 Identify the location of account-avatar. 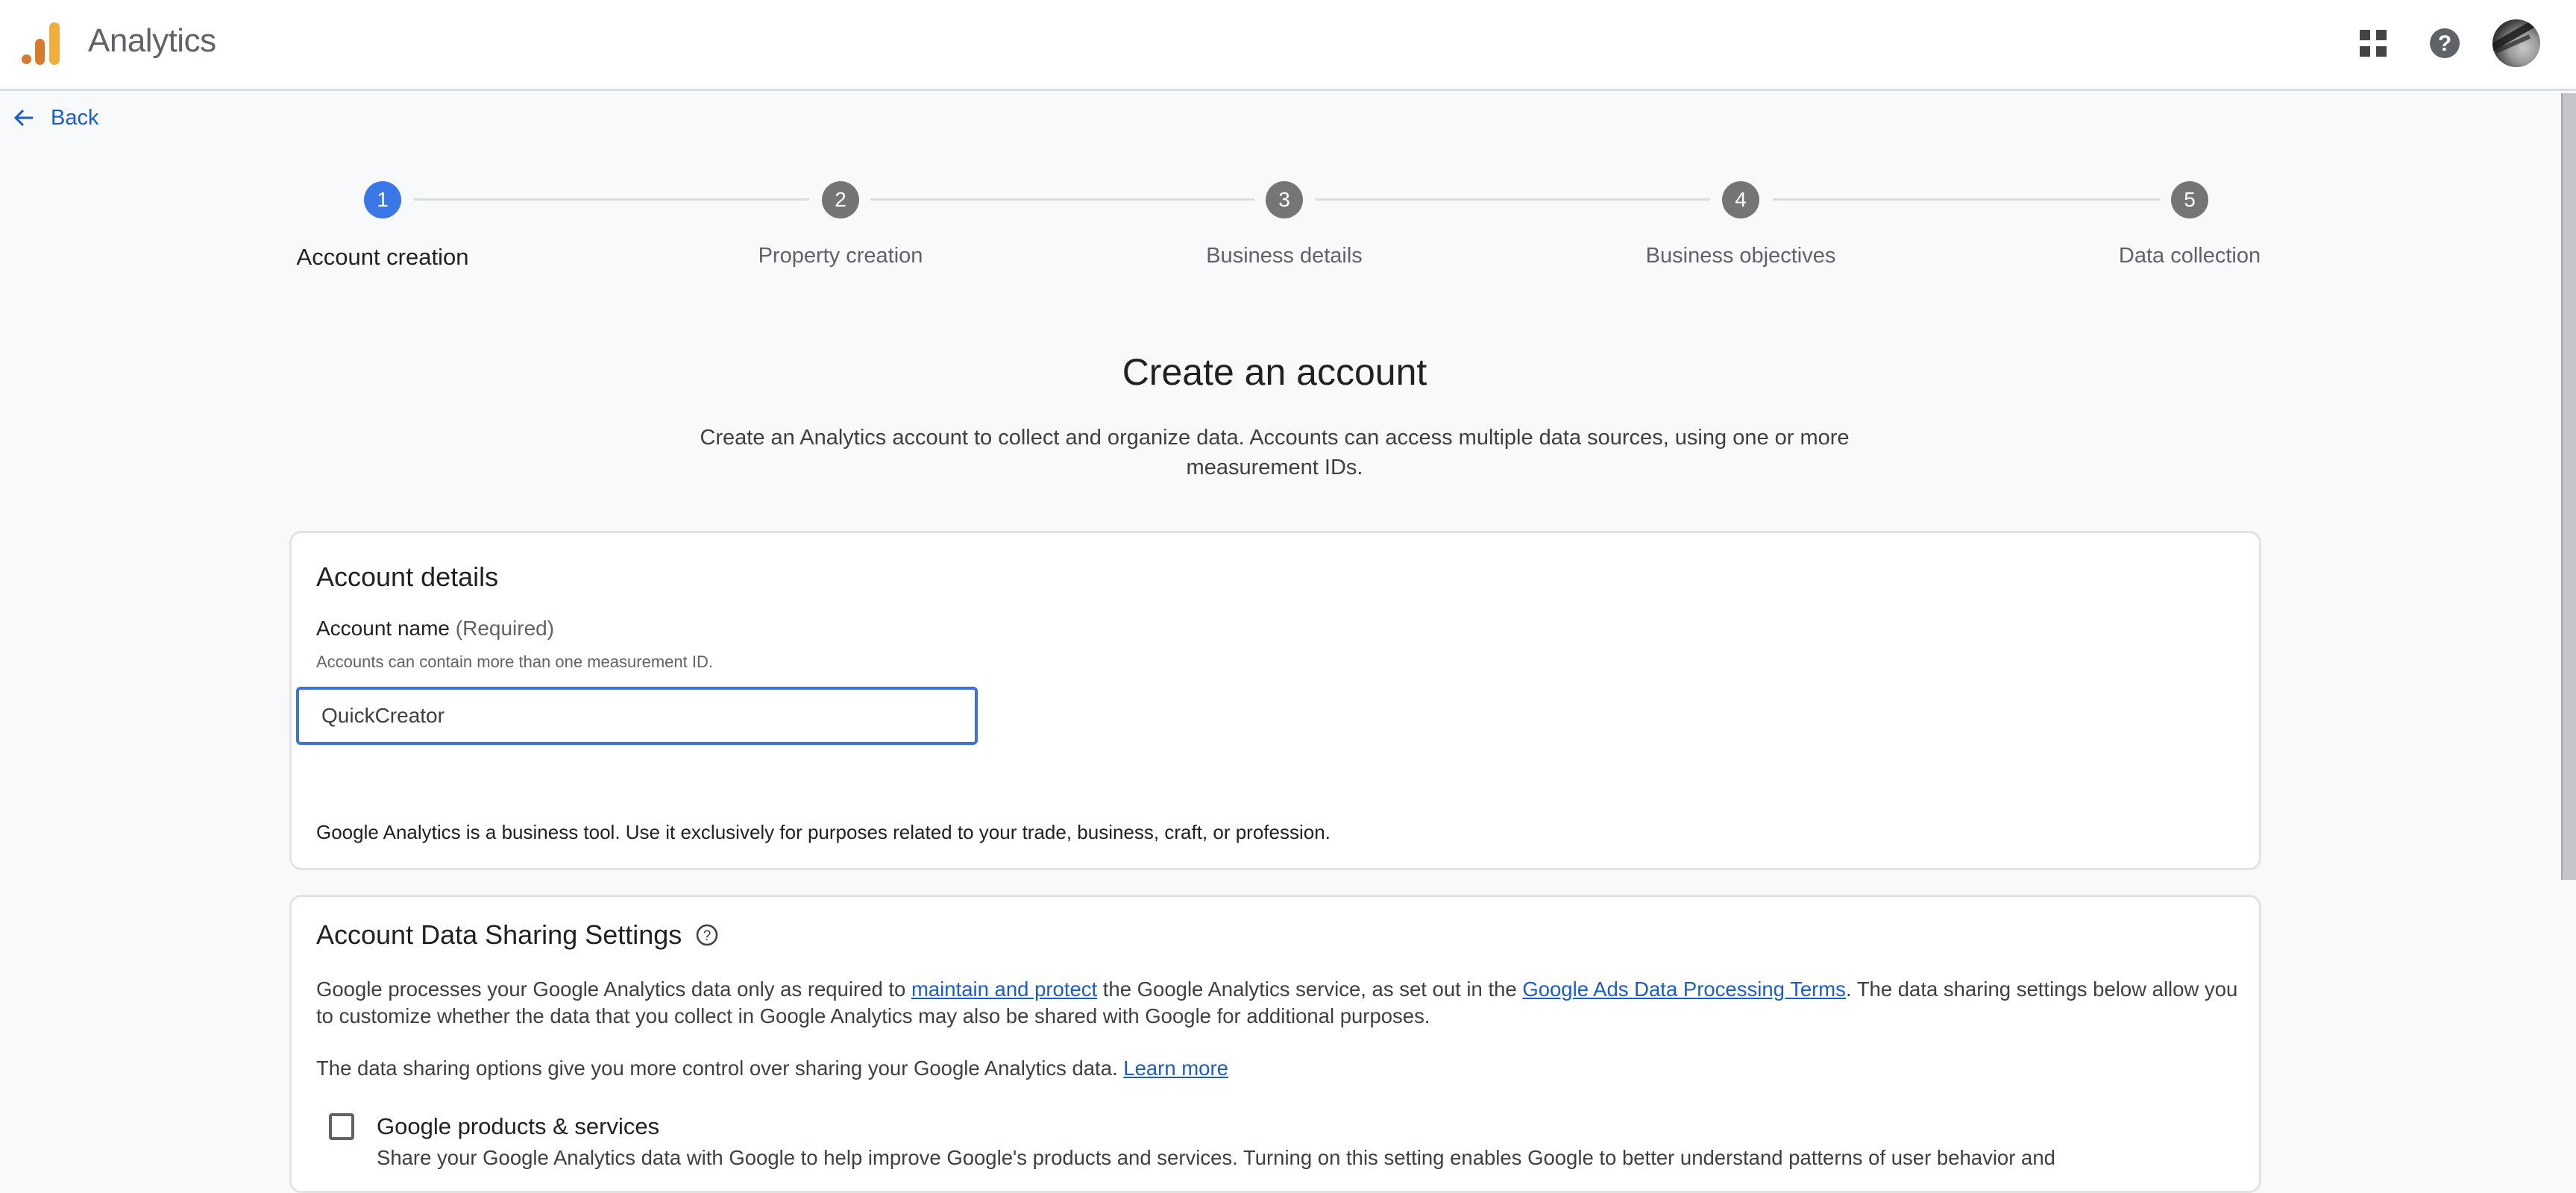
(2516, 43).